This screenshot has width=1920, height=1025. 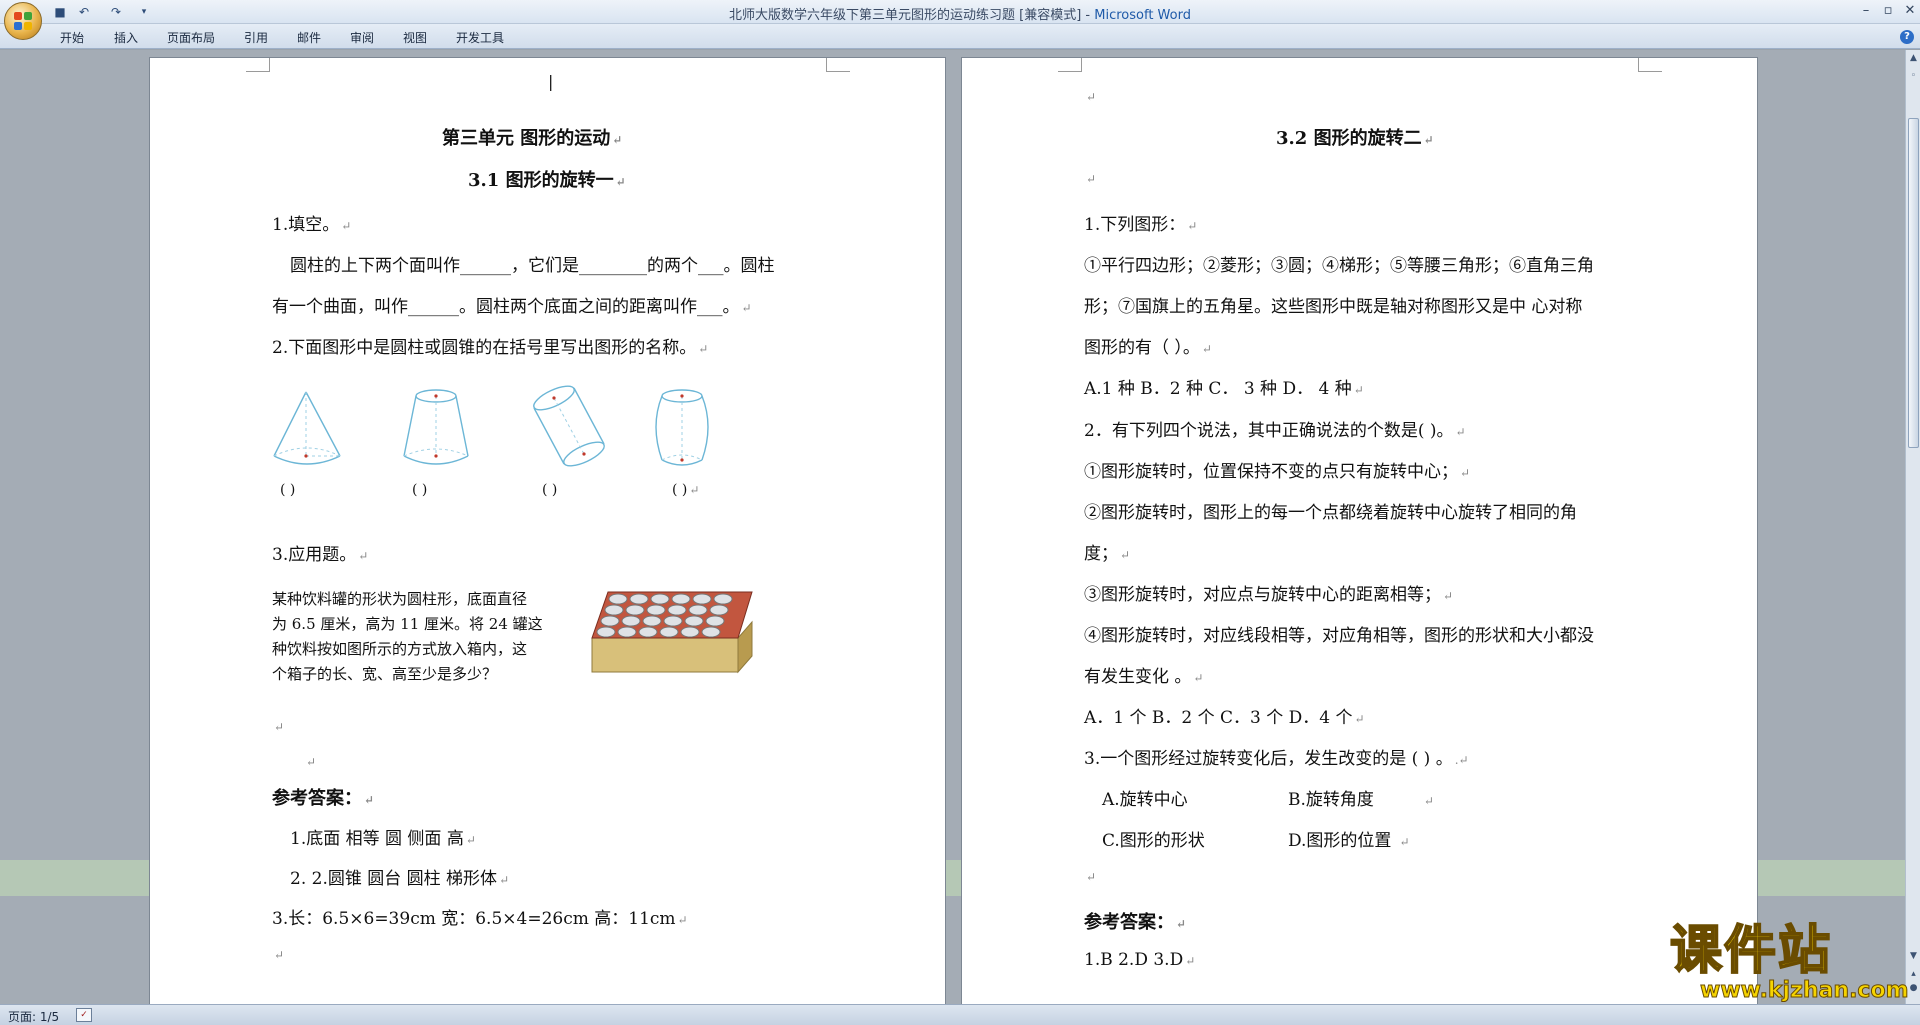 What do you see at coordinates (1142, 15) in the screenshot?
I see `app-name: Microsoft Word` at bounding box center [1142, 15].